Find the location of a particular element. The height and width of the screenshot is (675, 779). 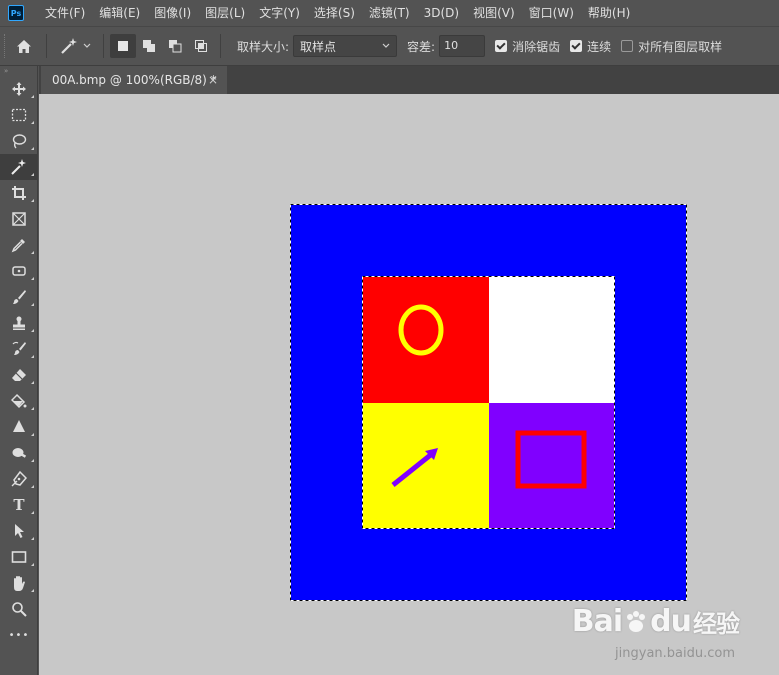

menu-3d: 3D(D) is located at coordinates (441, 13).